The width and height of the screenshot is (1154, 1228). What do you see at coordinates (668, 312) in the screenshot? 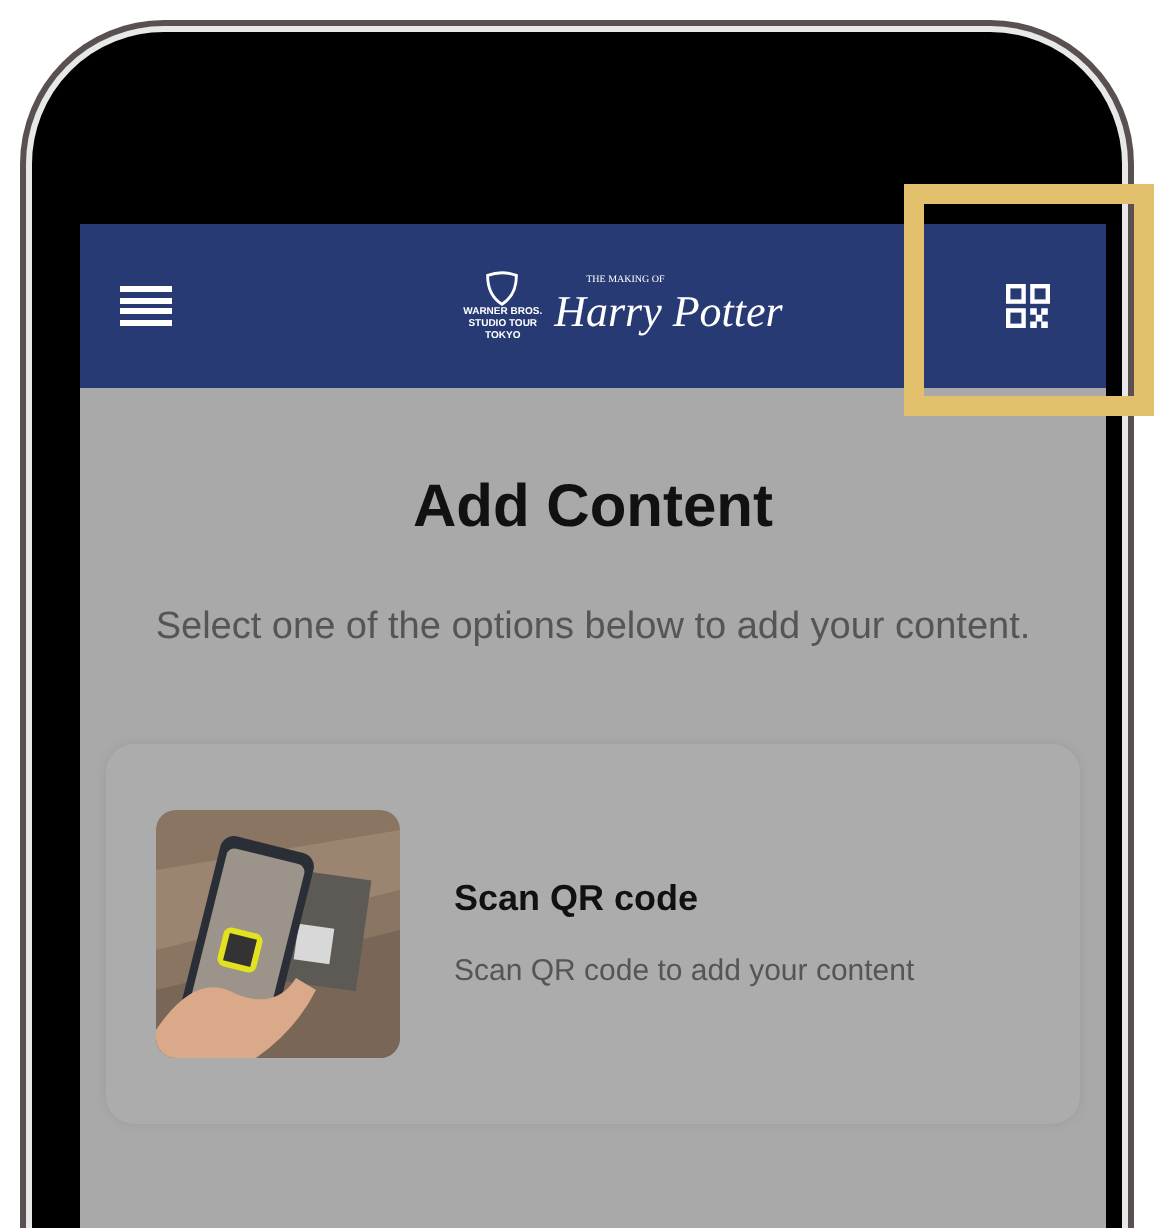
I see `logo-title: Harry Potter` at bounding box center [668, 312].